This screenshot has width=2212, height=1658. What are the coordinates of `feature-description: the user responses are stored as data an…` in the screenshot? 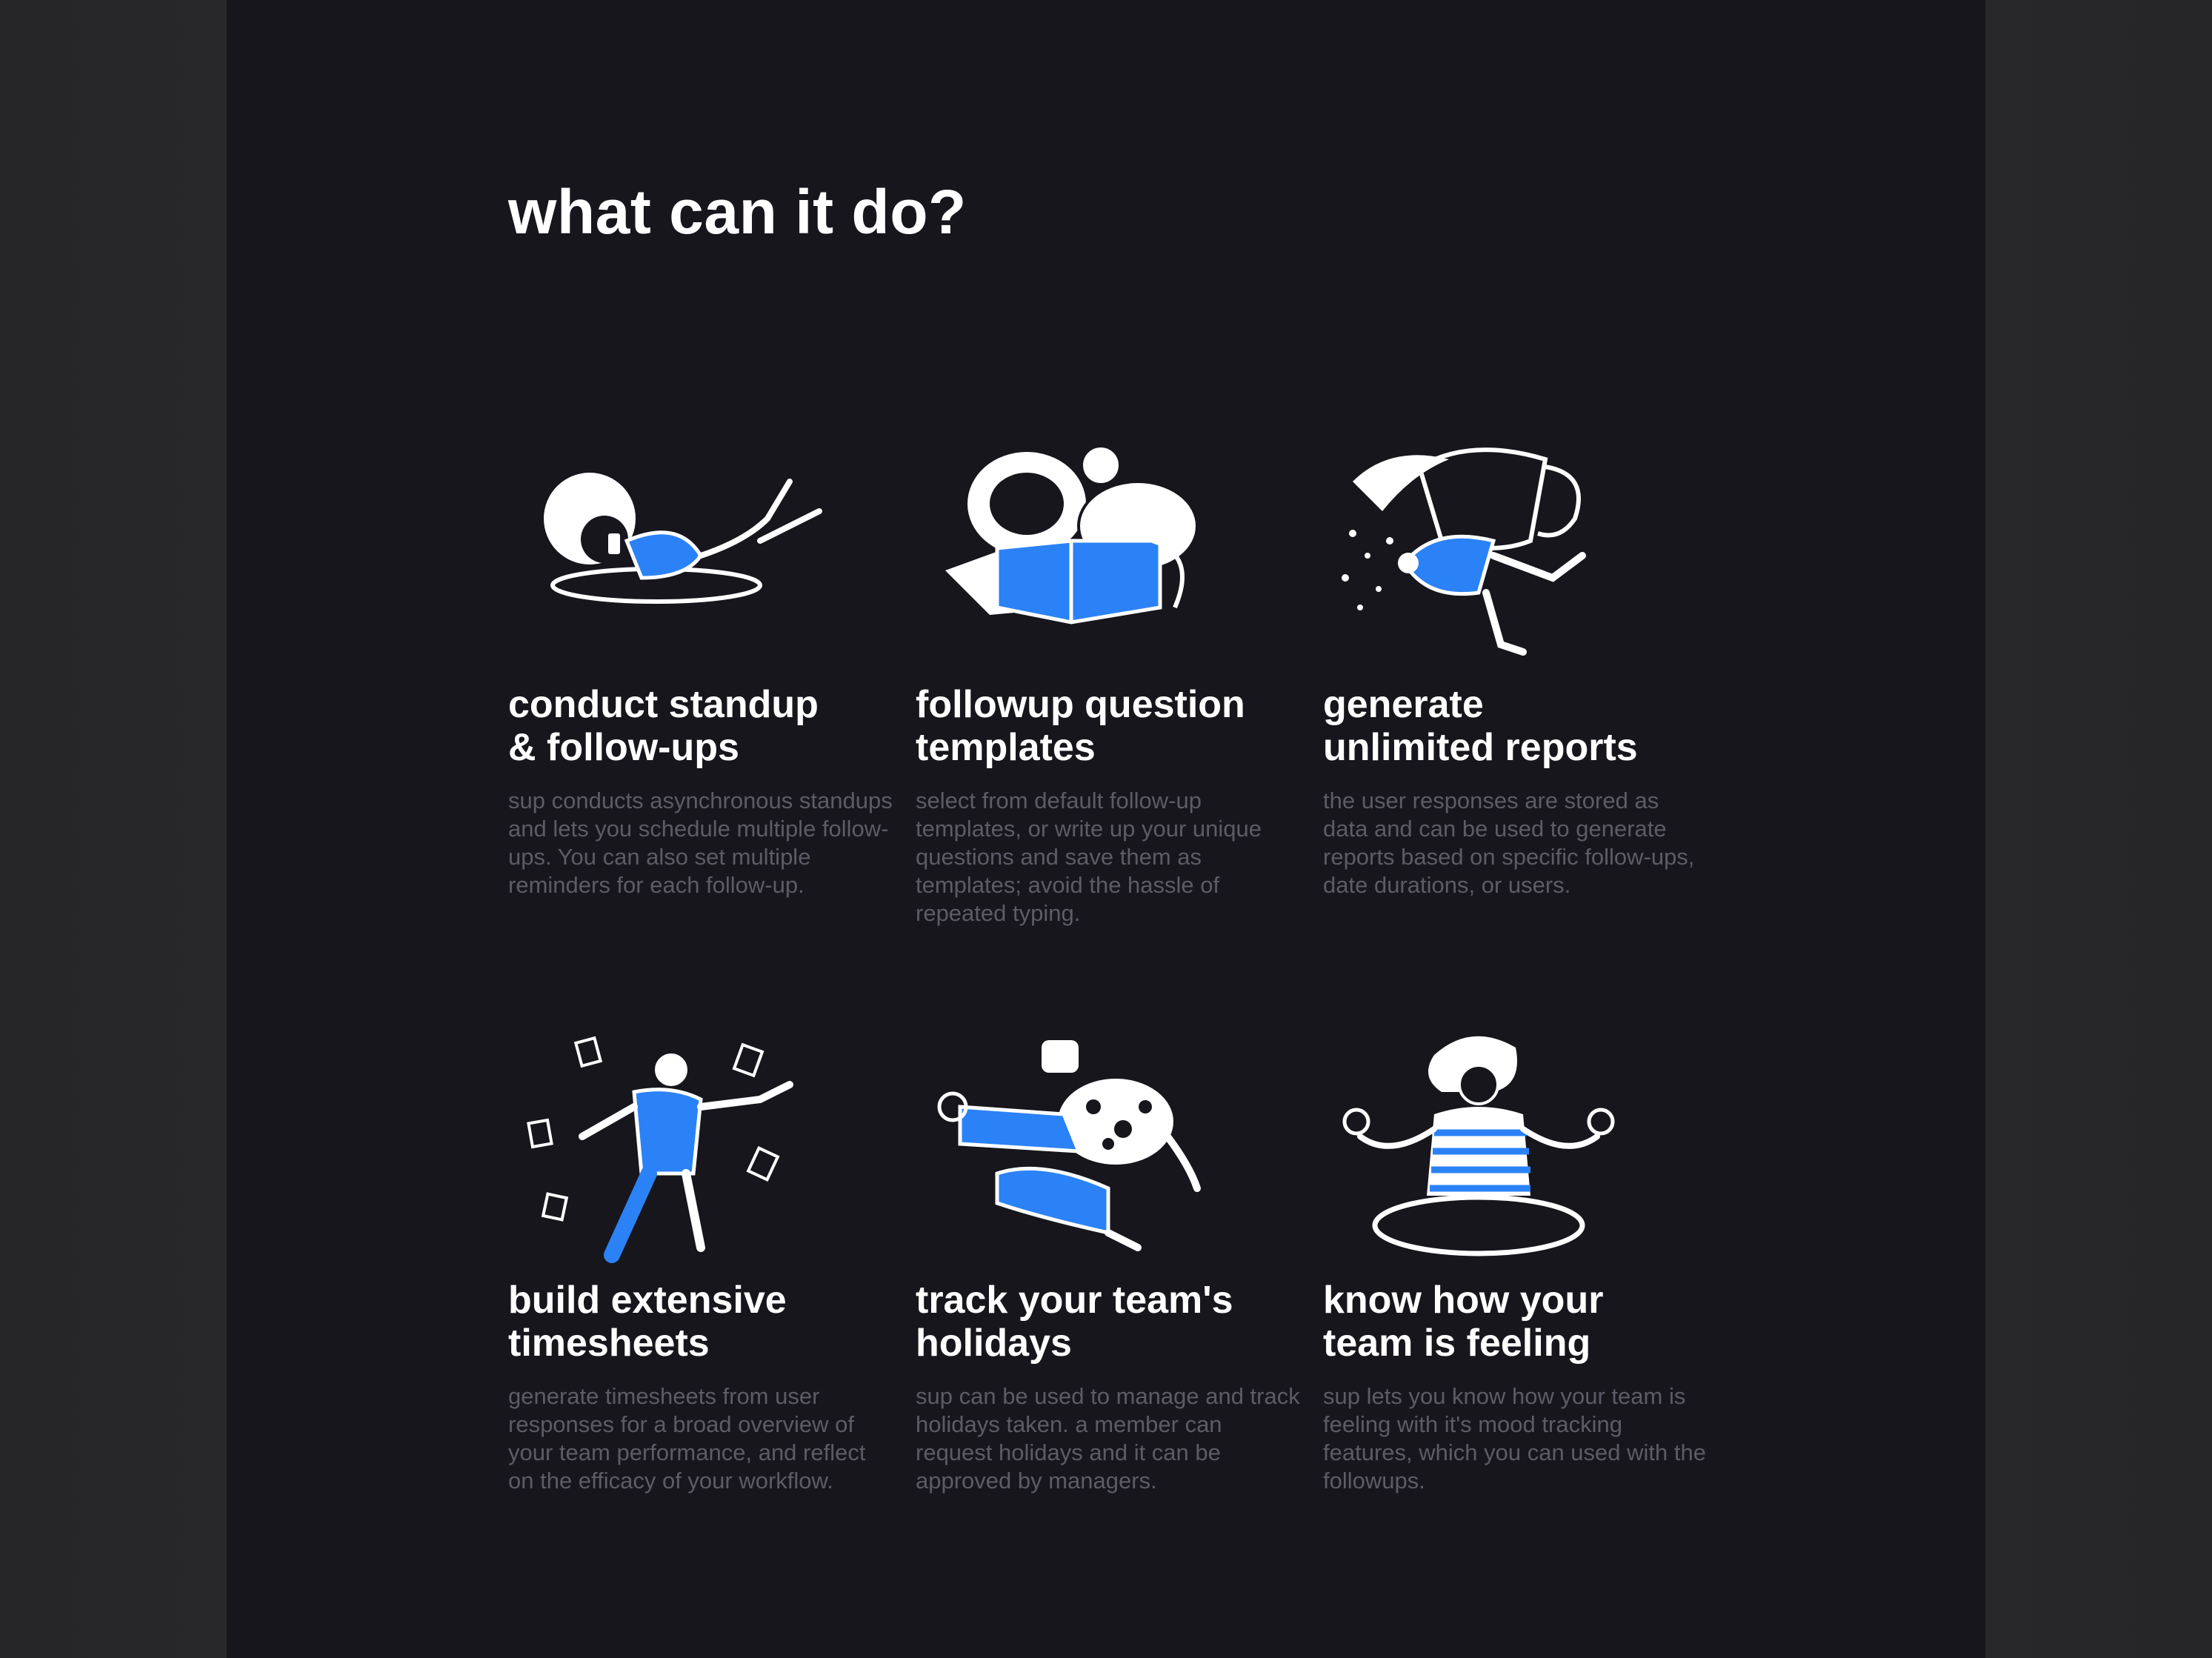 It's located at (1509, 843).